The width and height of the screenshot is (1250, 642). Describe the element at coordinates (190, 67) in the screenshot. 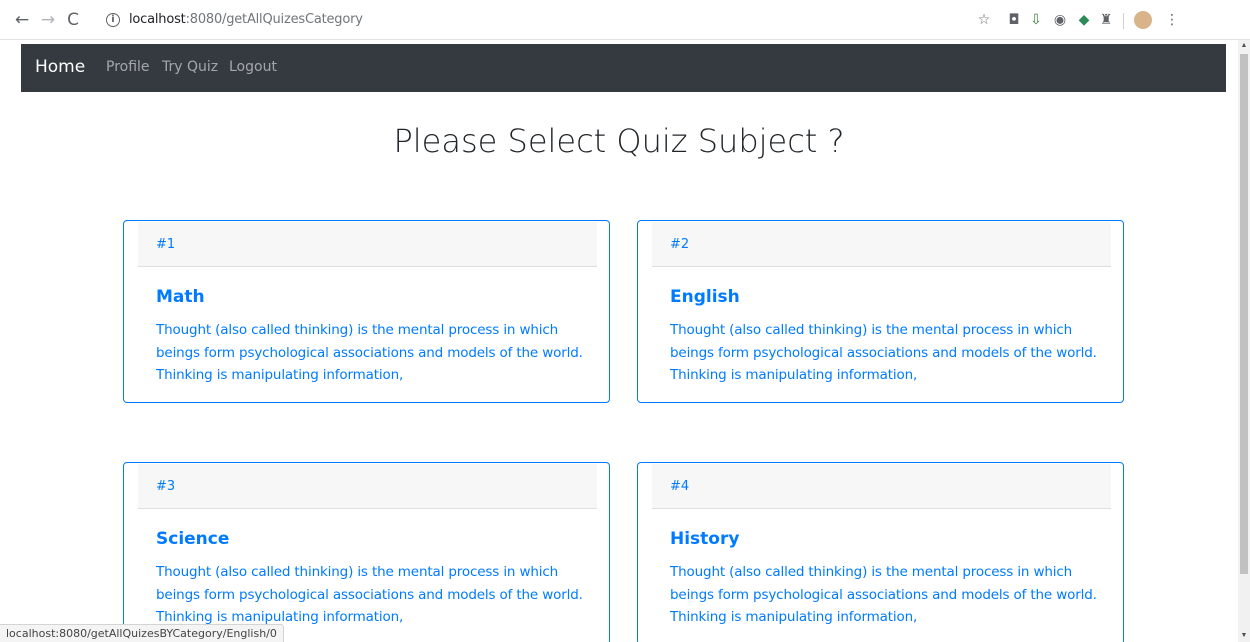

I see `nav-link-try-quiz: Try Quiz` at that location.